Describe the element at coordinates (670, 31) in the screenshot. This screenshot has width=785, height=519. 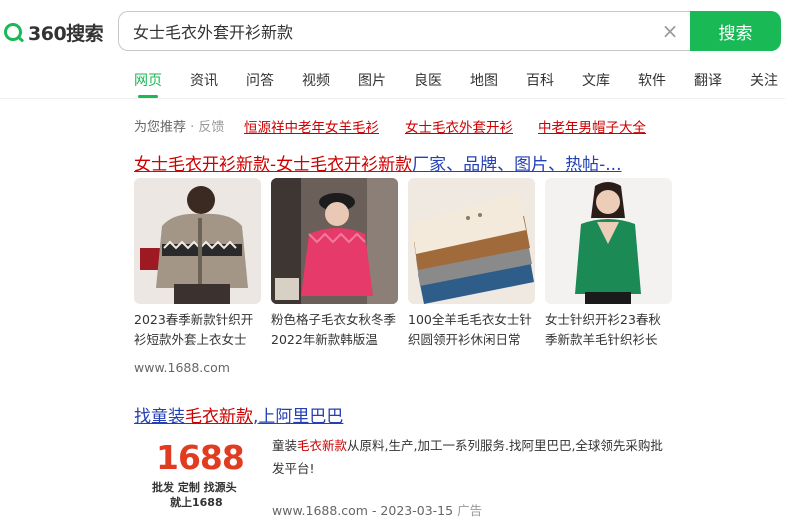
I see `clear-icon: ×` at that location.